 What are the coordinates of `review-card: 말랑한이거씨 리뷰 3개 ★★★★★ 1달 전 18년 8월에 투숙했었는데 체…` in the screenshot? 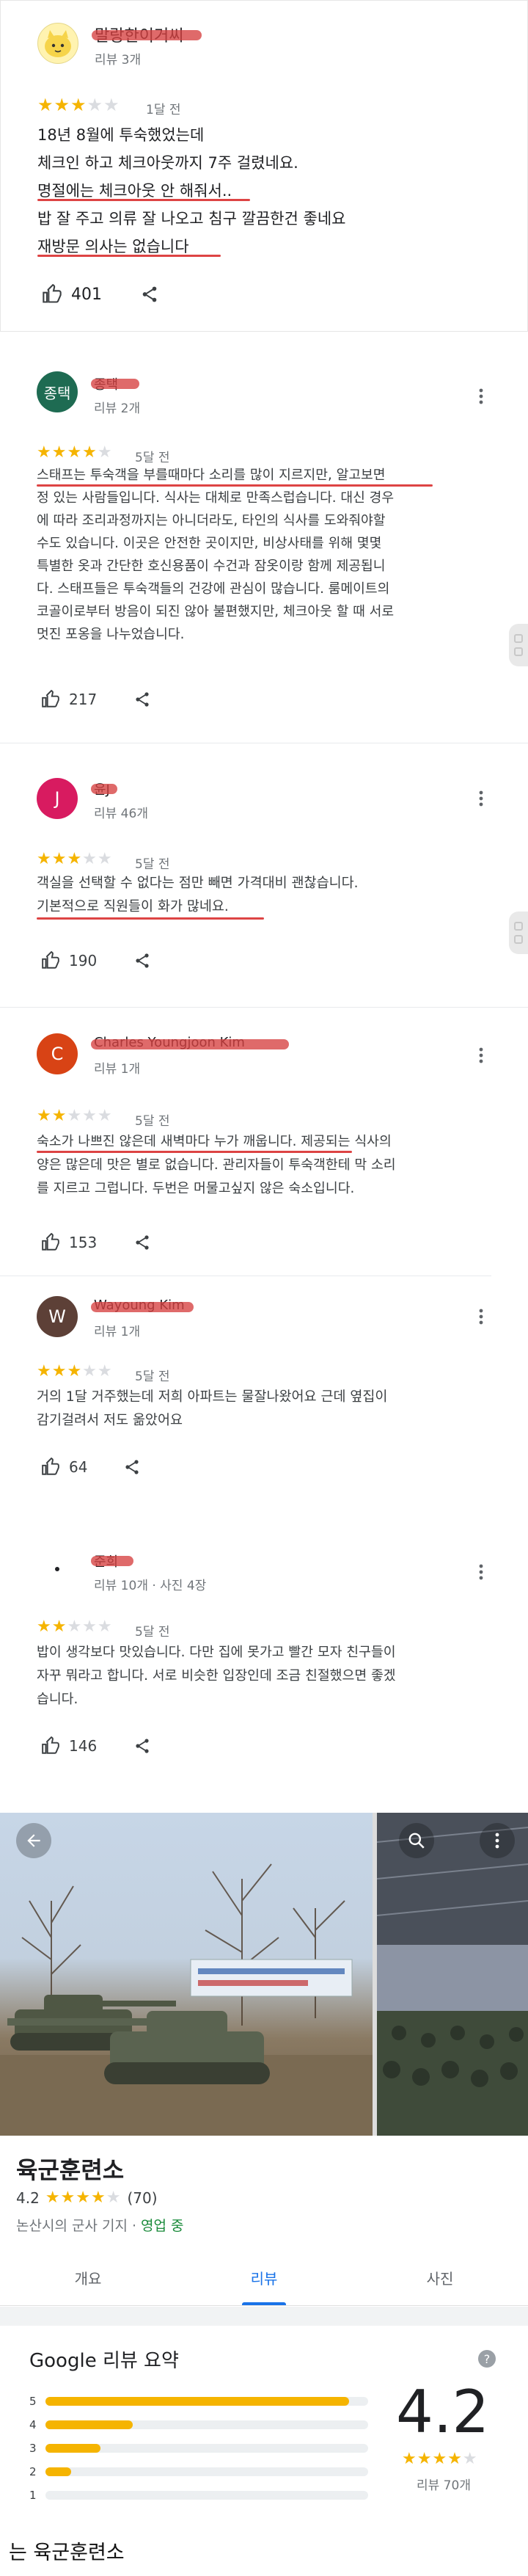 It's located at (264, 166).